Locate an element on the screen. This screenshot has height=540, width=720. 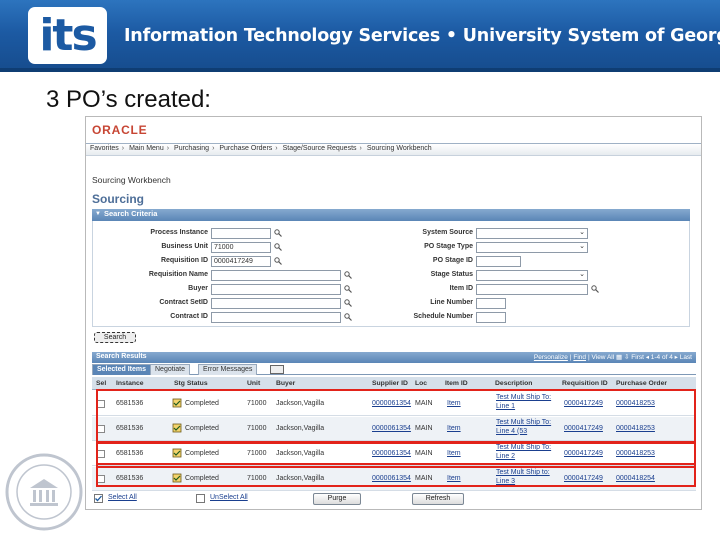
page-subtitle: Sourcing Workbench is located at coordinates (131, 180).